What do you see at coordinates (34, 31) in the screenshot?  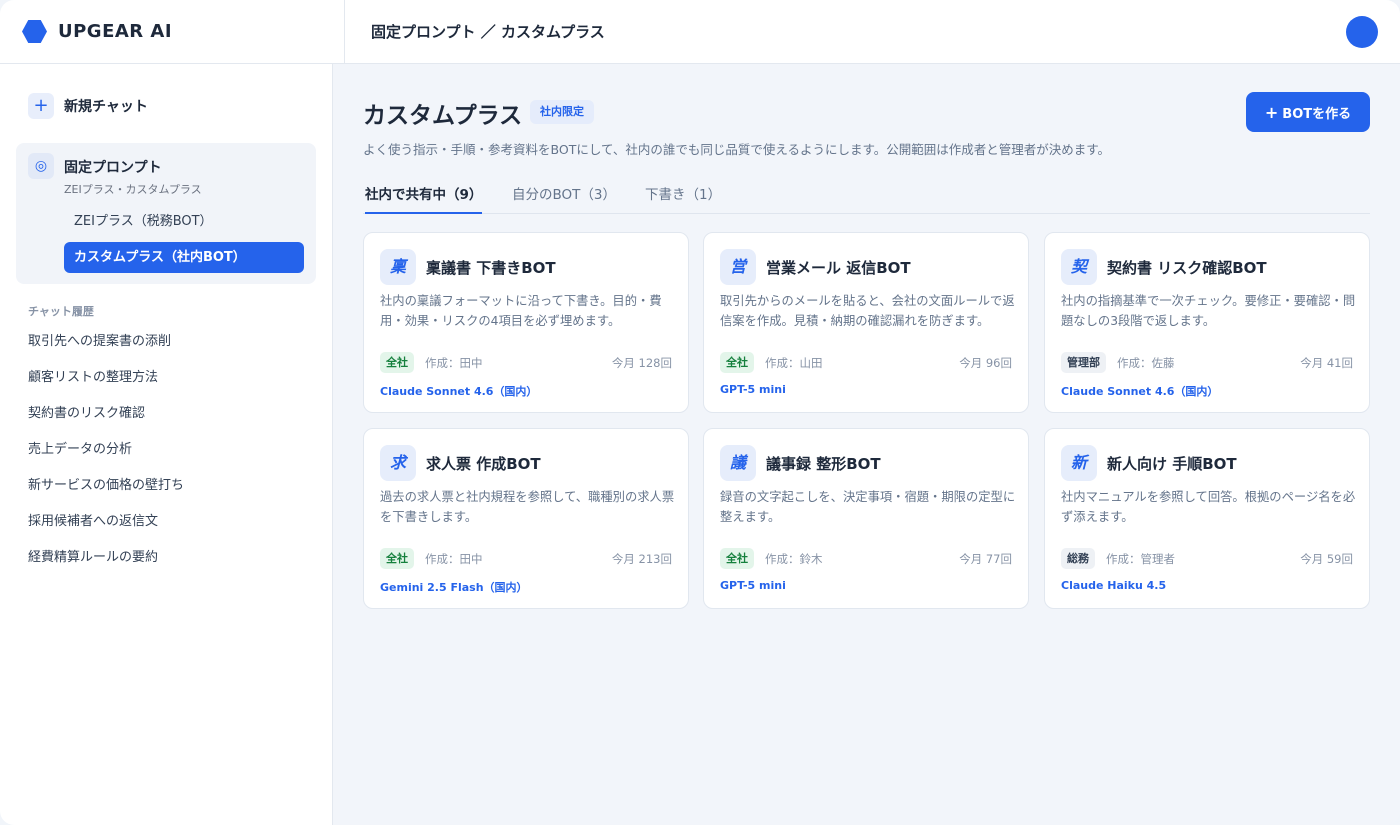 I see `brand-logo-icon` at bounding box center [34, 31].